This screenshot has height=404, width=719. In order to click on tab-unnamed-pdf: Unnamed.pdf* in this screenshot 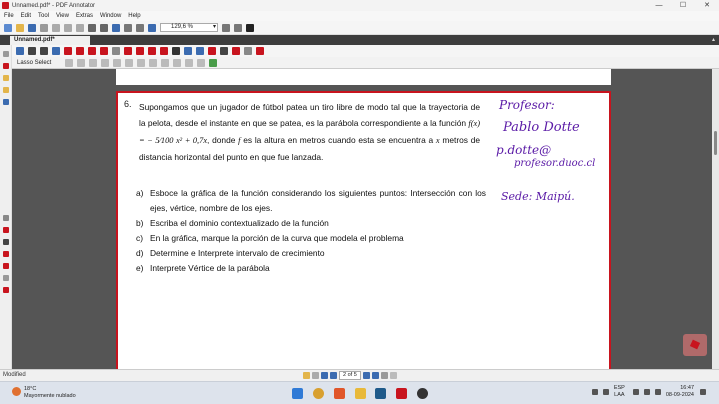, I will do `click(50, 40)`.